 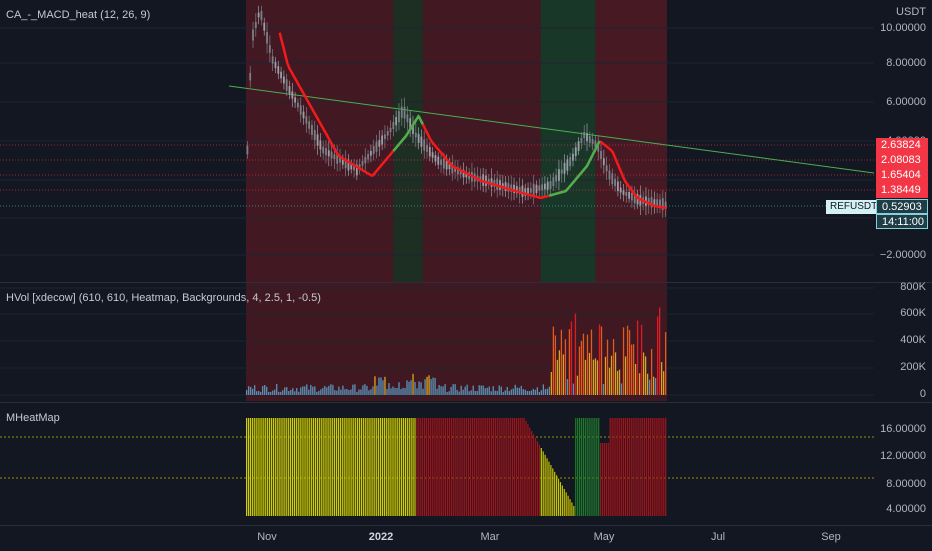 I want to click on heat-axis-4: 4.00000, so click(x=906, y=509).